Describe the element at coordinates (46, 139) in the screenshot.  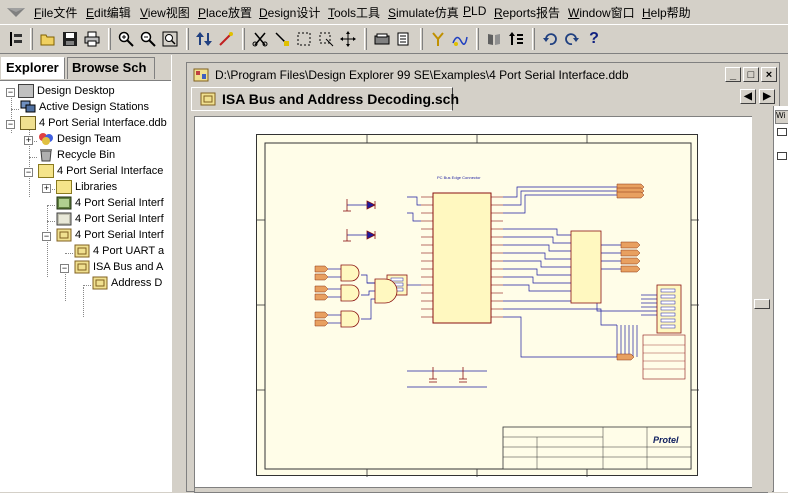
I see `team-icon` at that location.